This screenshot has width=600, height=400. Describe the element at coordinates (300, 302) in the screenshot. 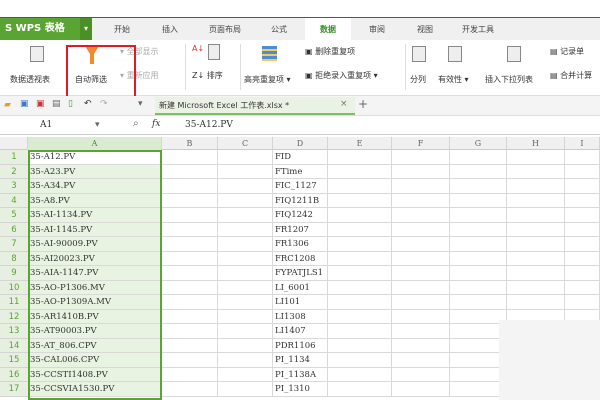

I see `cell-d: LI101` at that location.